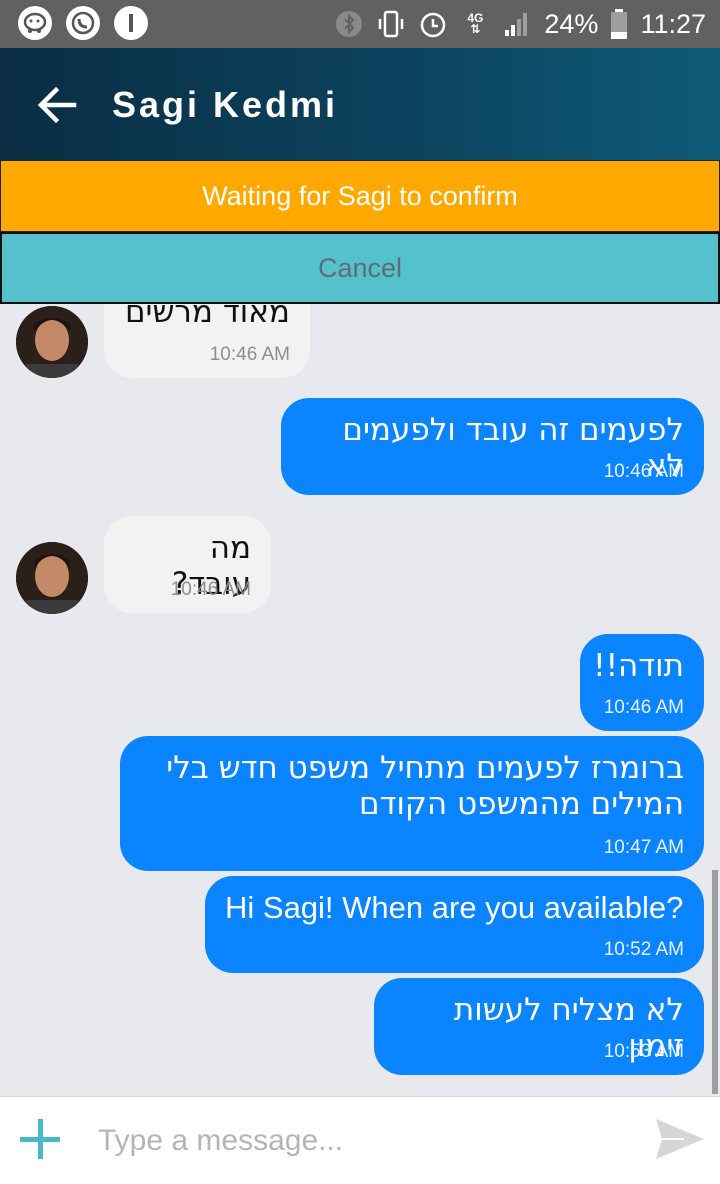 The width and height of the screenshot is (720, 1184). What do you see at coordinates (643, 949) in the screenshot?
I see `message-time: 10:52 AM` at bounding box center [643, 949].